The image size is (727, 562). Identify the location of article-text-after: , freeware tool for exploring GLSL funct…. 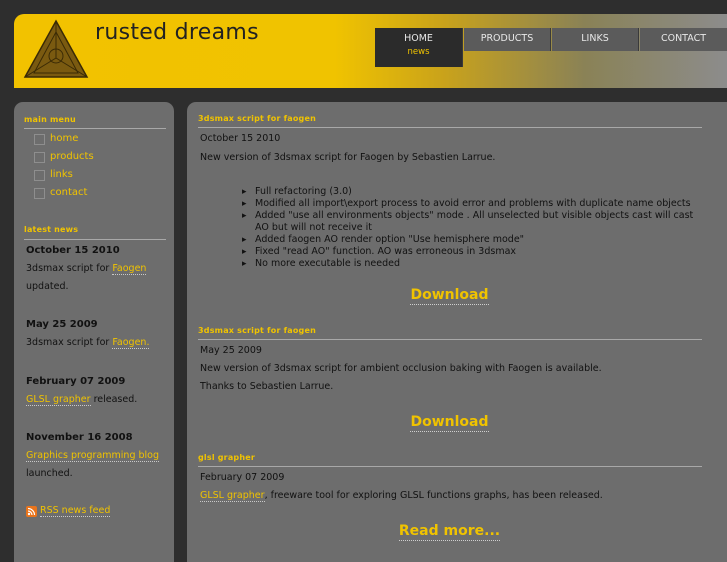
(433, 495).